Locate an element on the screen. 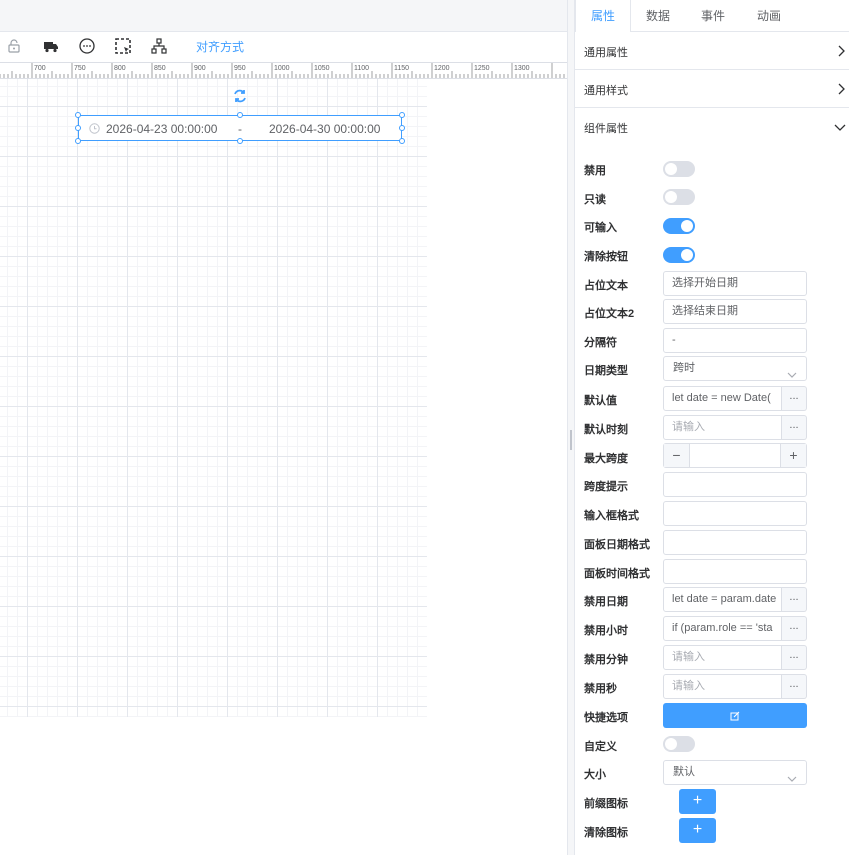 The height and width of the screenshot is (855, 849). canvas-toolbar is located at coordinates (283, 46).